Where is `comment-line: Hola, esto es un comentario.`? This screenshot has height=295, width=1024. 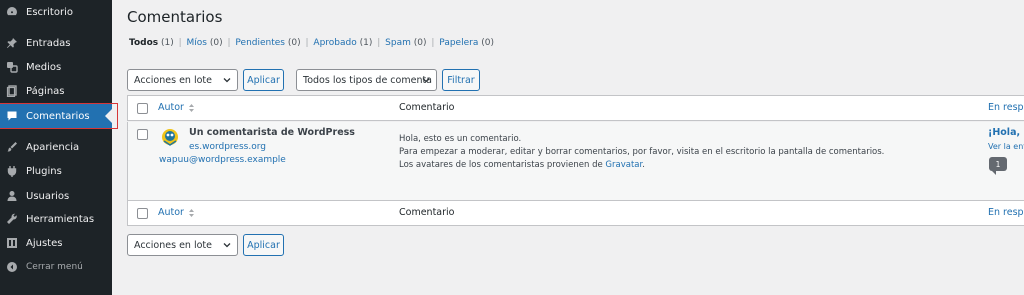
comment-line: Hola, esto es un comentario. is located at coordinates (460, 139).